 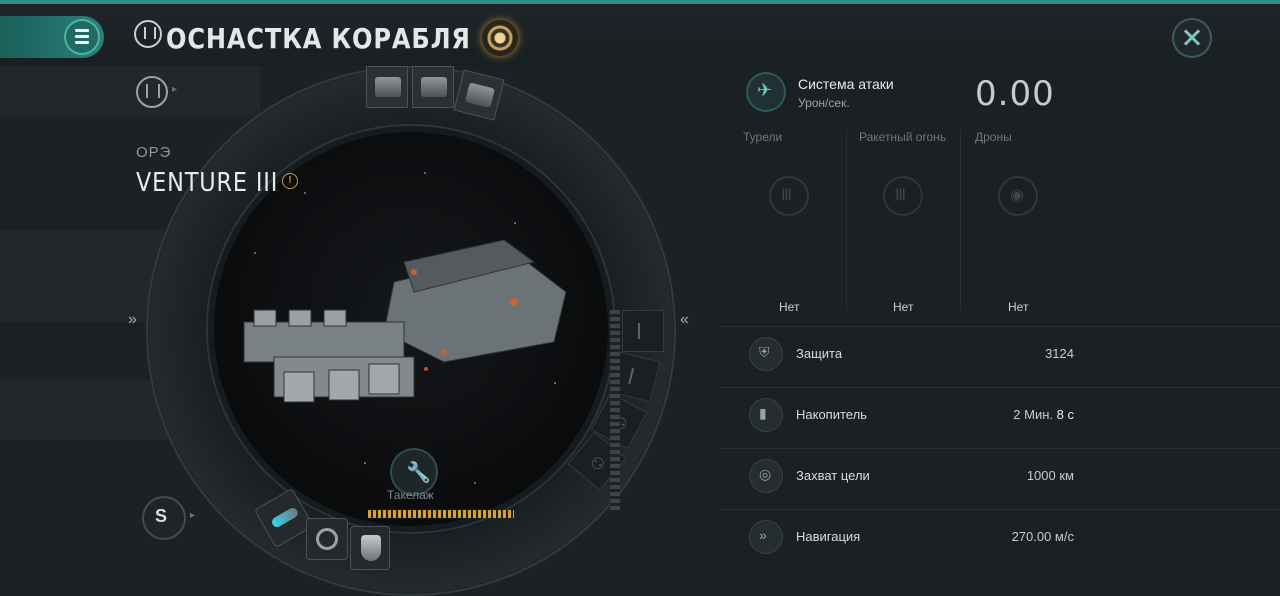 I want to click on menu-icon, so click(x=82, y=37).